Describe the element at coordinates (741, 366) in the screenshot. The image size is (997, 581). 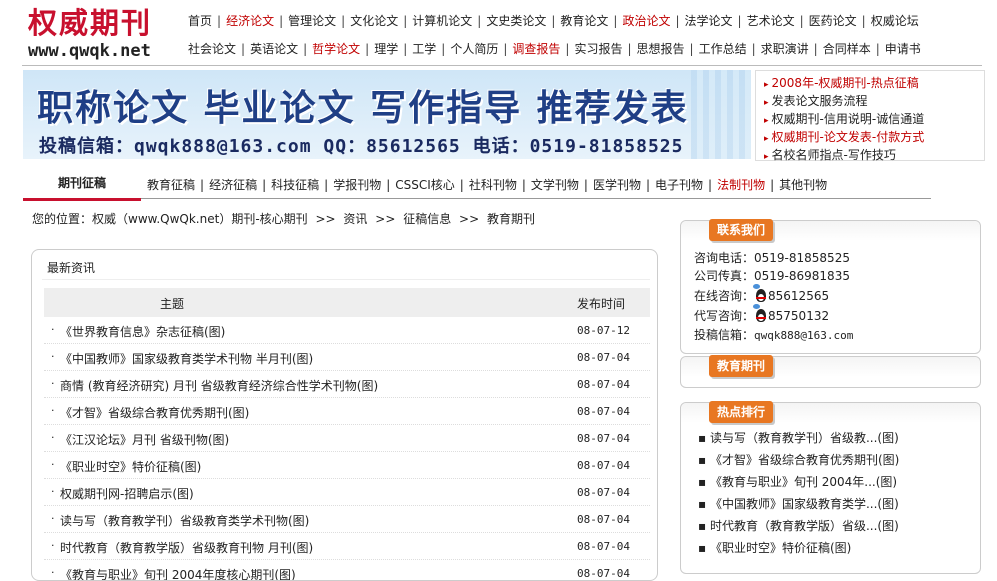
I see `education-panel-tag: 教育期刊` at that location.